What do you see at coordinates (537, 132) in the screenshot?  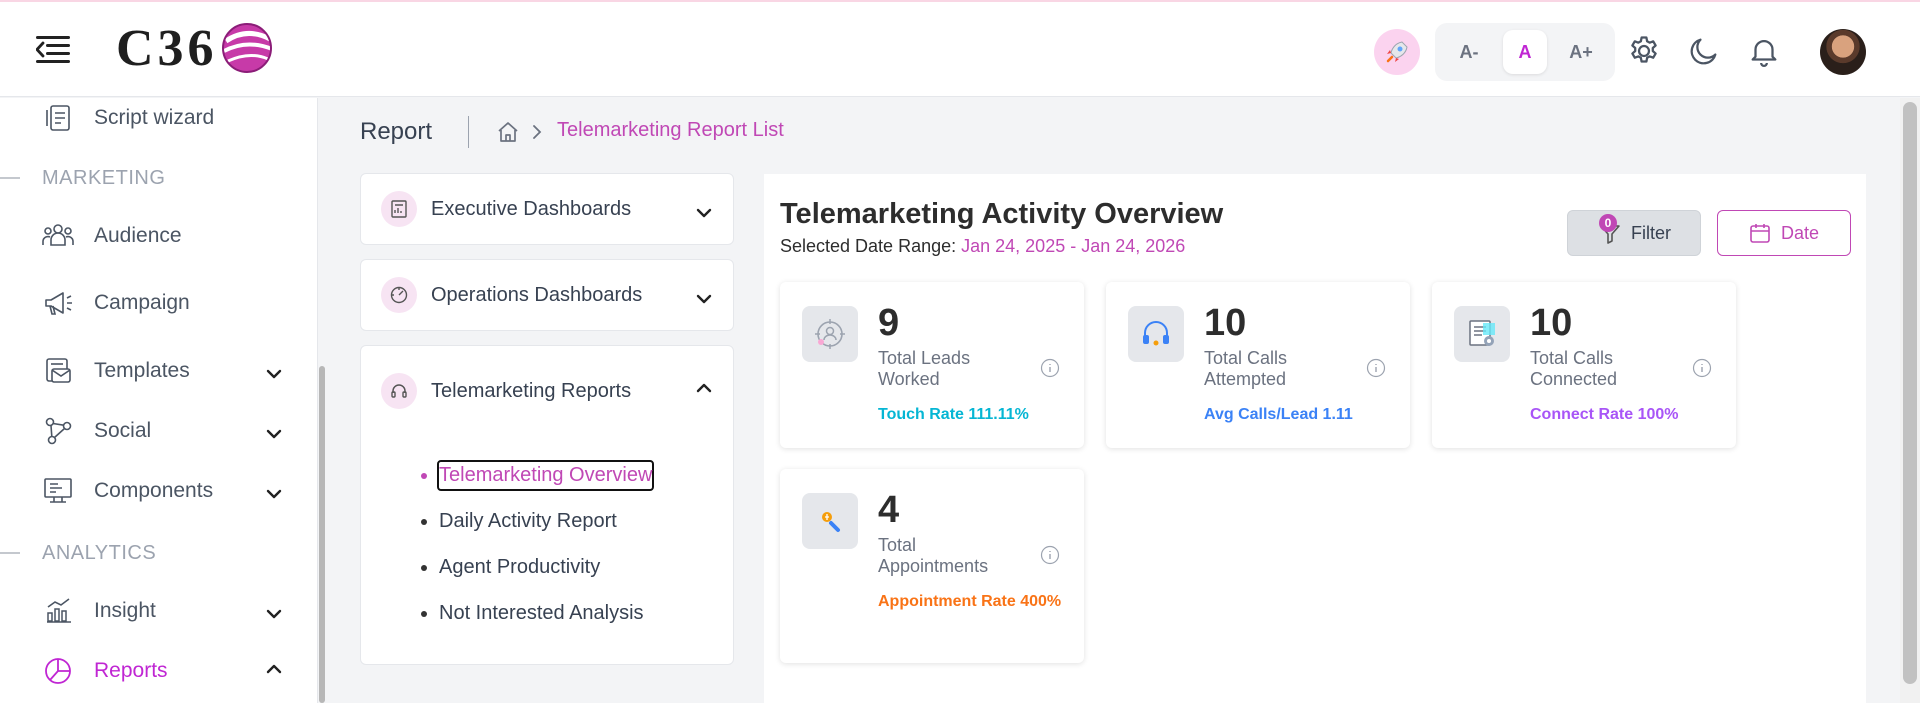 I see `chevron-right-icon` at bounding box center [537, 132].